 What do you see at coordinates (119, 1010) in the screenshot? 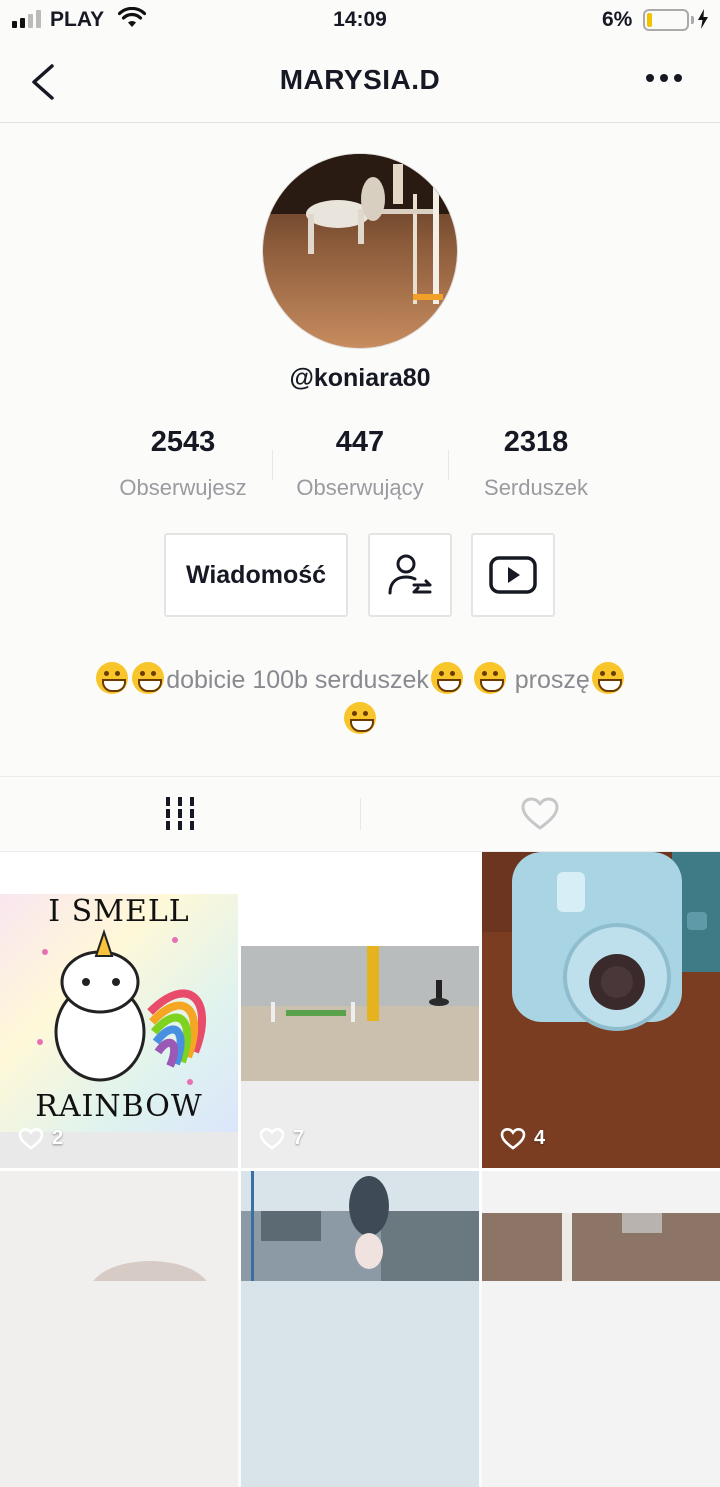
I see `video-thumbnail: I SMELL RAINBOW 2` at bounding box center [119, 1010].